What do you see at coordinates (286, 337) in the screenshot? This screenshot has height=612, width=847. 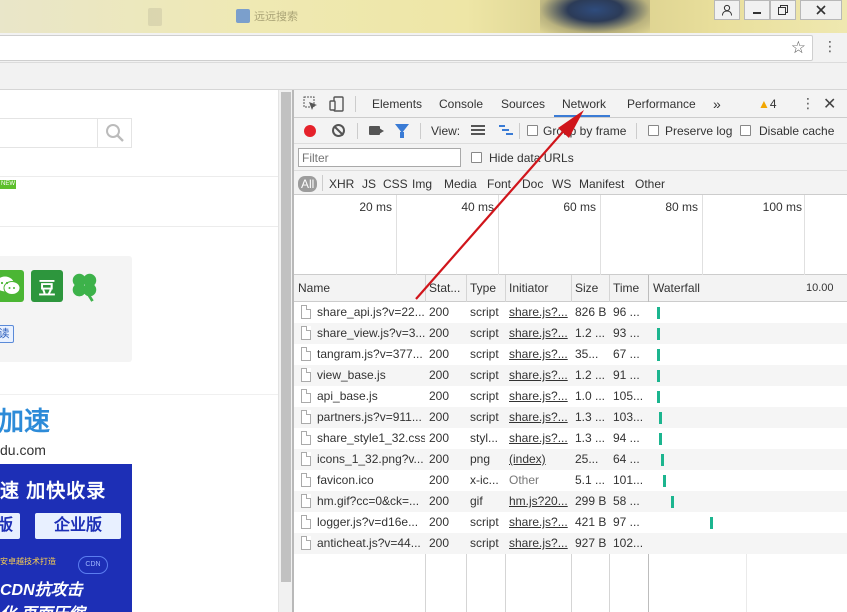 I see `scrollbar-thumb` at bounding box center [286, 337].